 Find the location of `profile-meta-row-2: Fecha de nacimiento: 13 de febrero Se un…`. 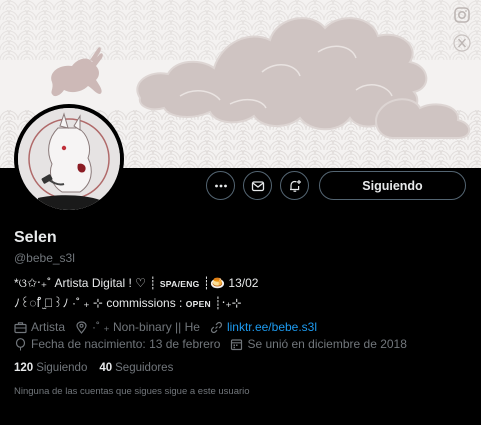

profile-meta-row-2: Fecha de nacimiento: 13 de febrero Se un… is located at coordinates (215, 344).